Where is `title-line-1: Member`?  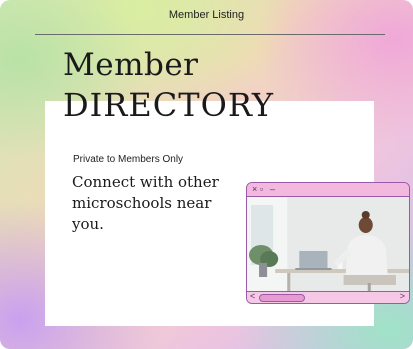 title-line-1: Member is located at coordinates (131, 65).